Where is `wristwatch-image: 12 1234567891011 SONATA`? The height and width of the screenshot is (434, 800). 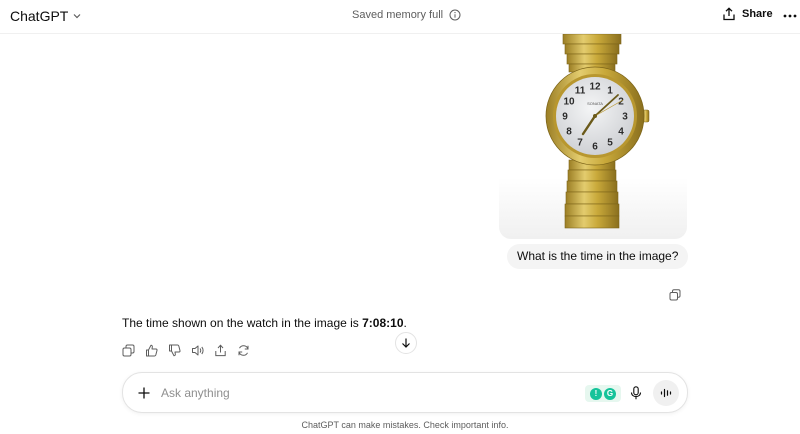
wristwatch-image: 12 1234567891011 SONATA is located at coordinates (597, 131).